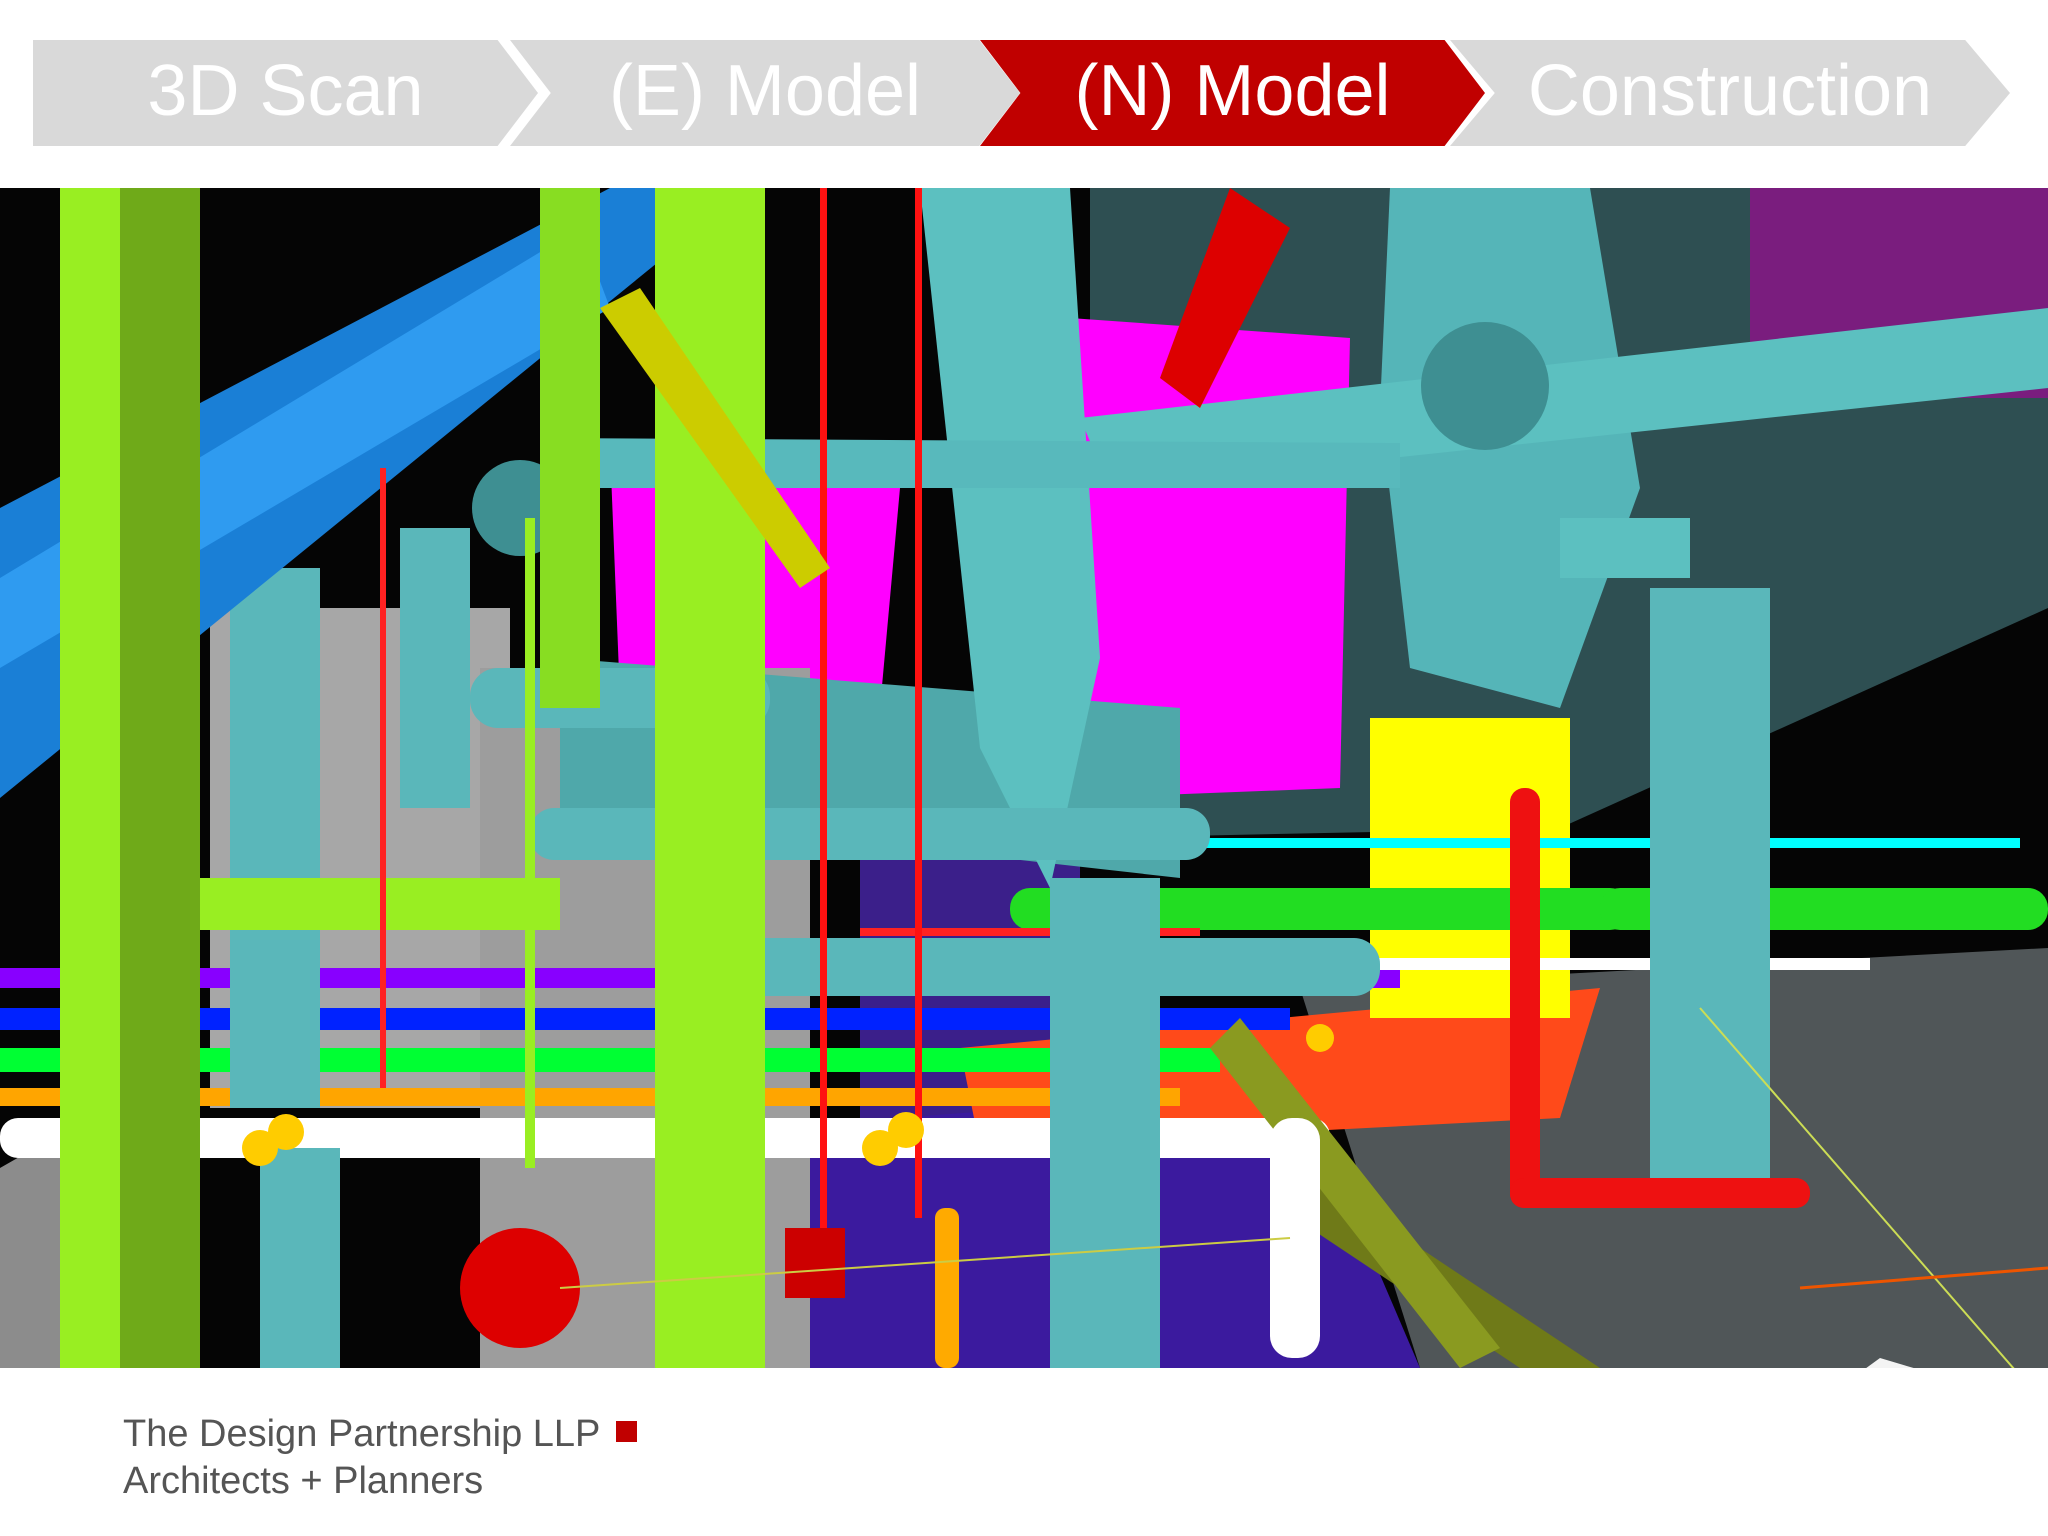 This screenshot has height=1536, width=2048. I want to click on step-new-model: (N) Model, so click(1232, 93).